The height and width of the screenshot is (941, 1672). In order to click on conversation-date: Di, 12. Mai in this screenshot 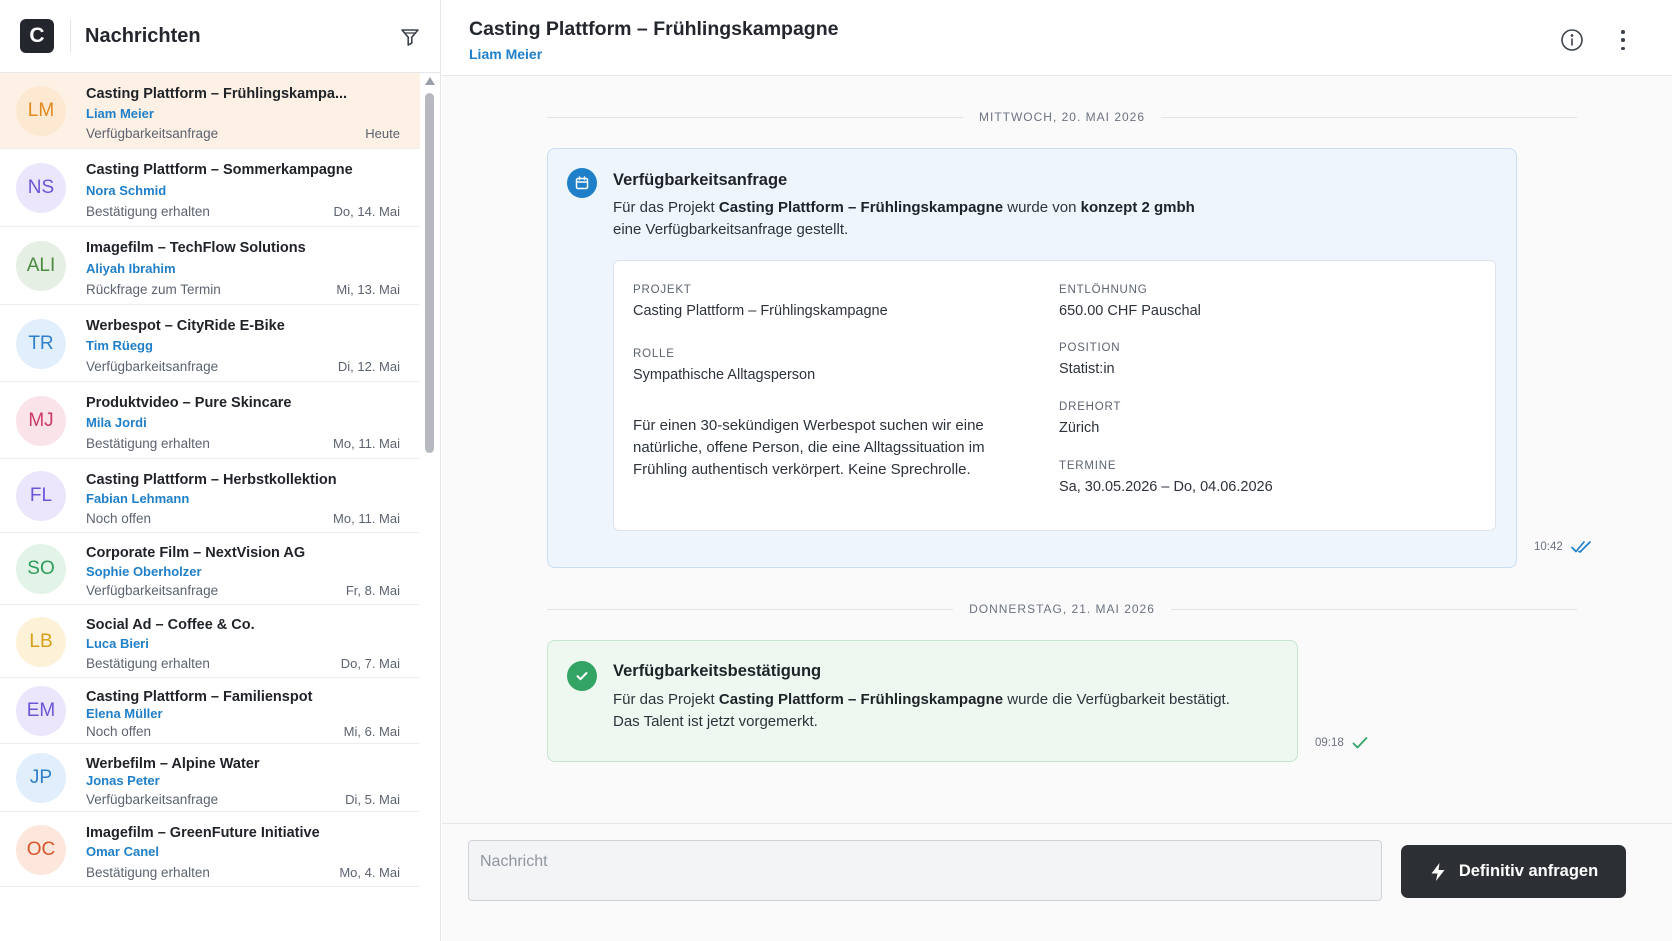, I will do `click(368, 366)`.